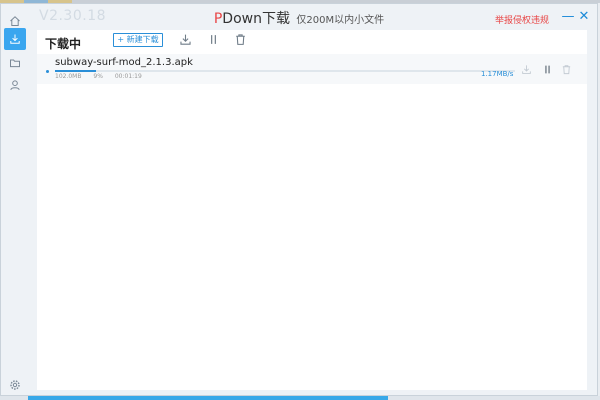 This screenshot has width=600, height=400. What do you see at coordinates (568, 17) in the screenshot?
I see `minimize-button: —` at bounding box center [568, 17].